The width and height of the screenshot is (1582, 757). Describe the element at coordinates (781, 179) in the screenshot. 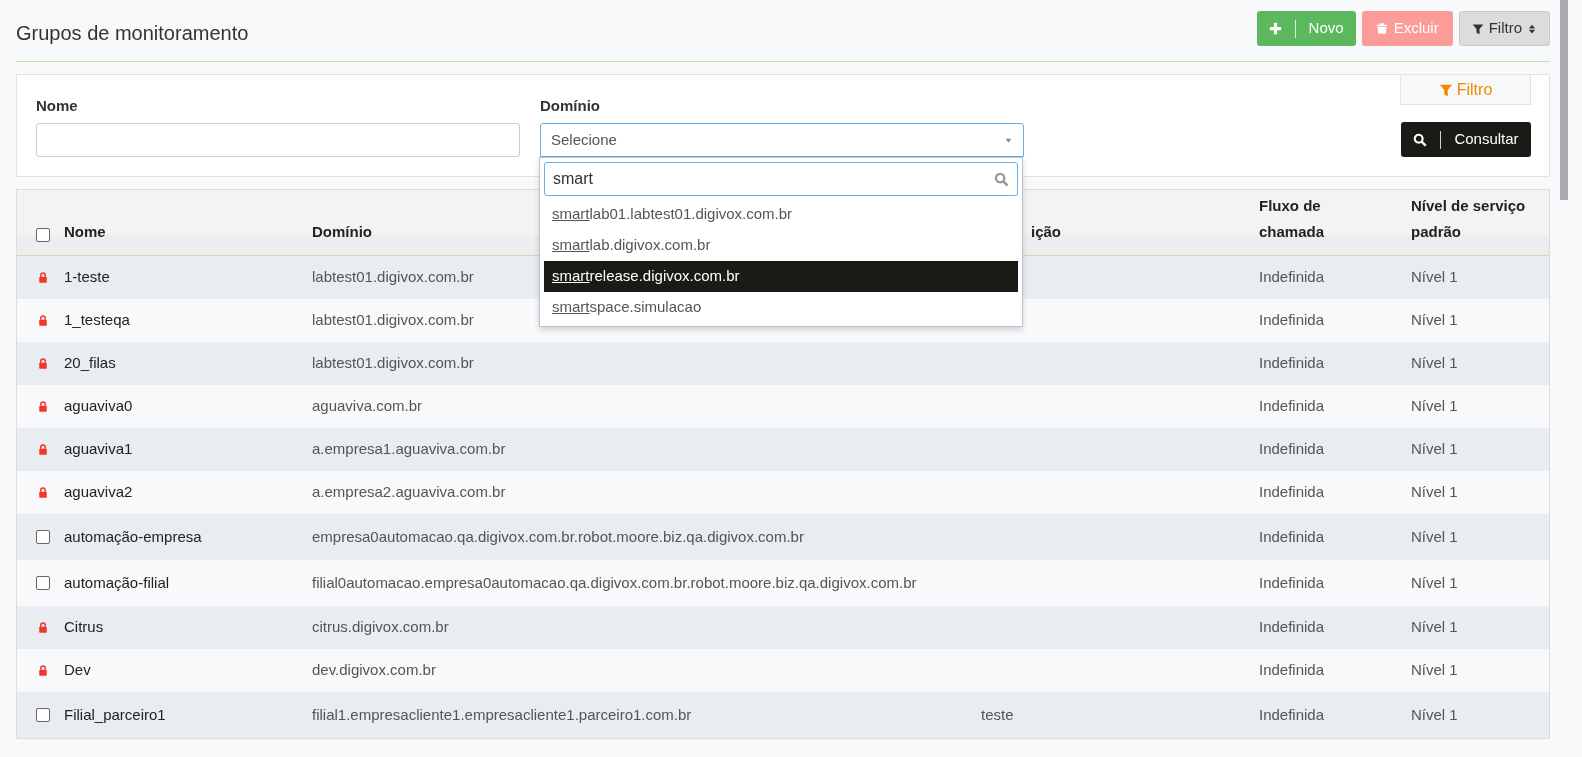

I see `search-field: smart` at that location.